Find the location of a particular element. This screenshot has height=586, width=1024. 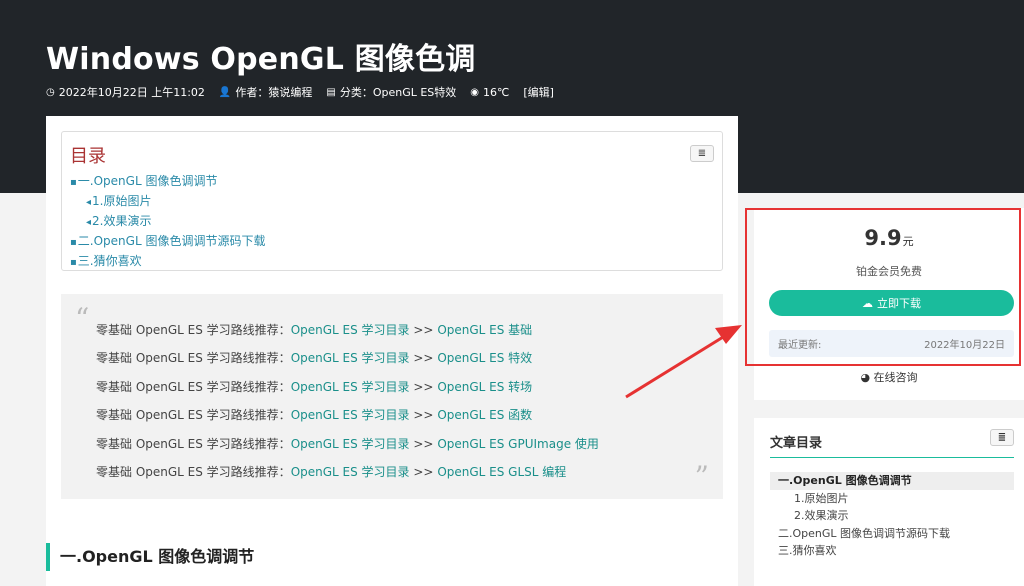

sidebar-toc-item: 1.原始图片 is located at coordinates (892, 499).